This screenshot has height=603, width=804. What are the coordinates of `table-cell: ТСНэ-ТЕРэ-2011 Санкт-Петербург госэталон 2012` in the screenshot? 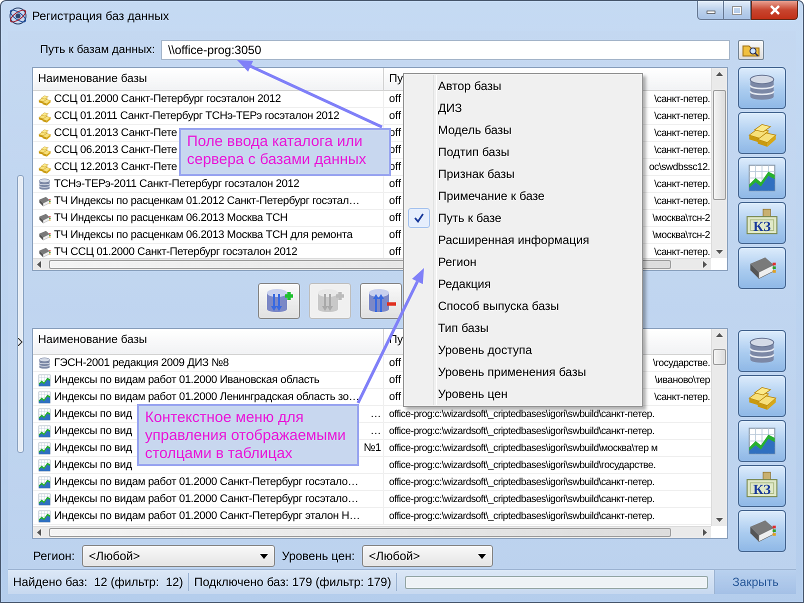 It's located at (177, 184).